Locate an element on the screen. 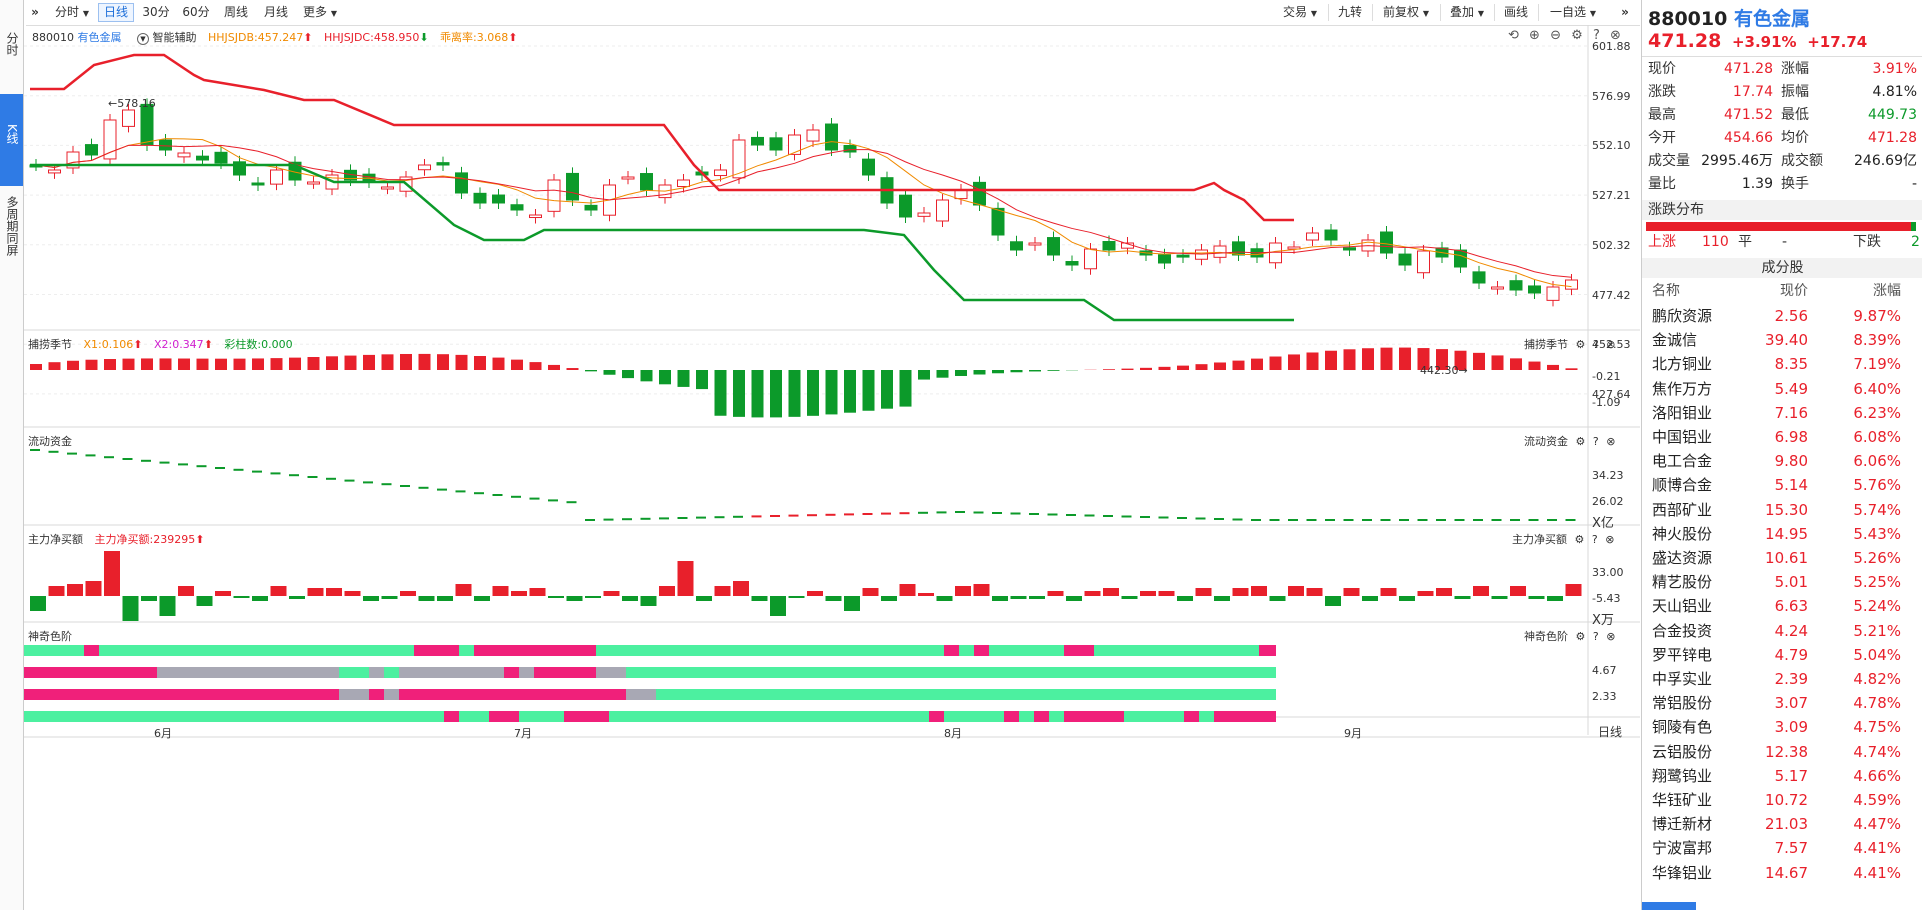  tab-weekly: 周线 is located at coordinates (236, 12).